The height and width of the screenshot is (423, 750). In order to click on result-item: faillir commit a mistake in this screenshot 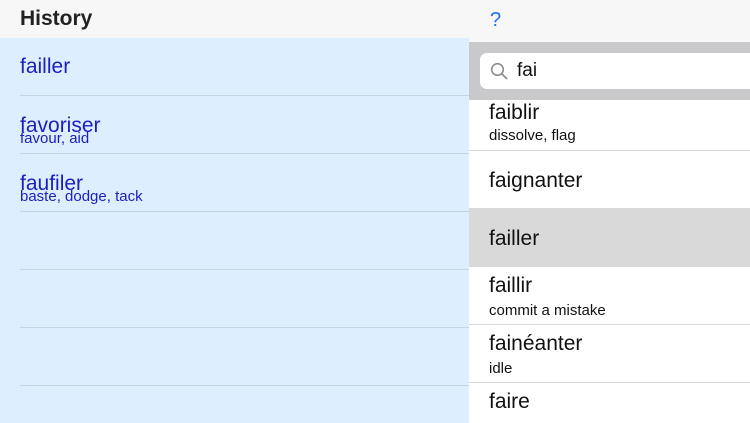, I will do `click(609, 296)`.